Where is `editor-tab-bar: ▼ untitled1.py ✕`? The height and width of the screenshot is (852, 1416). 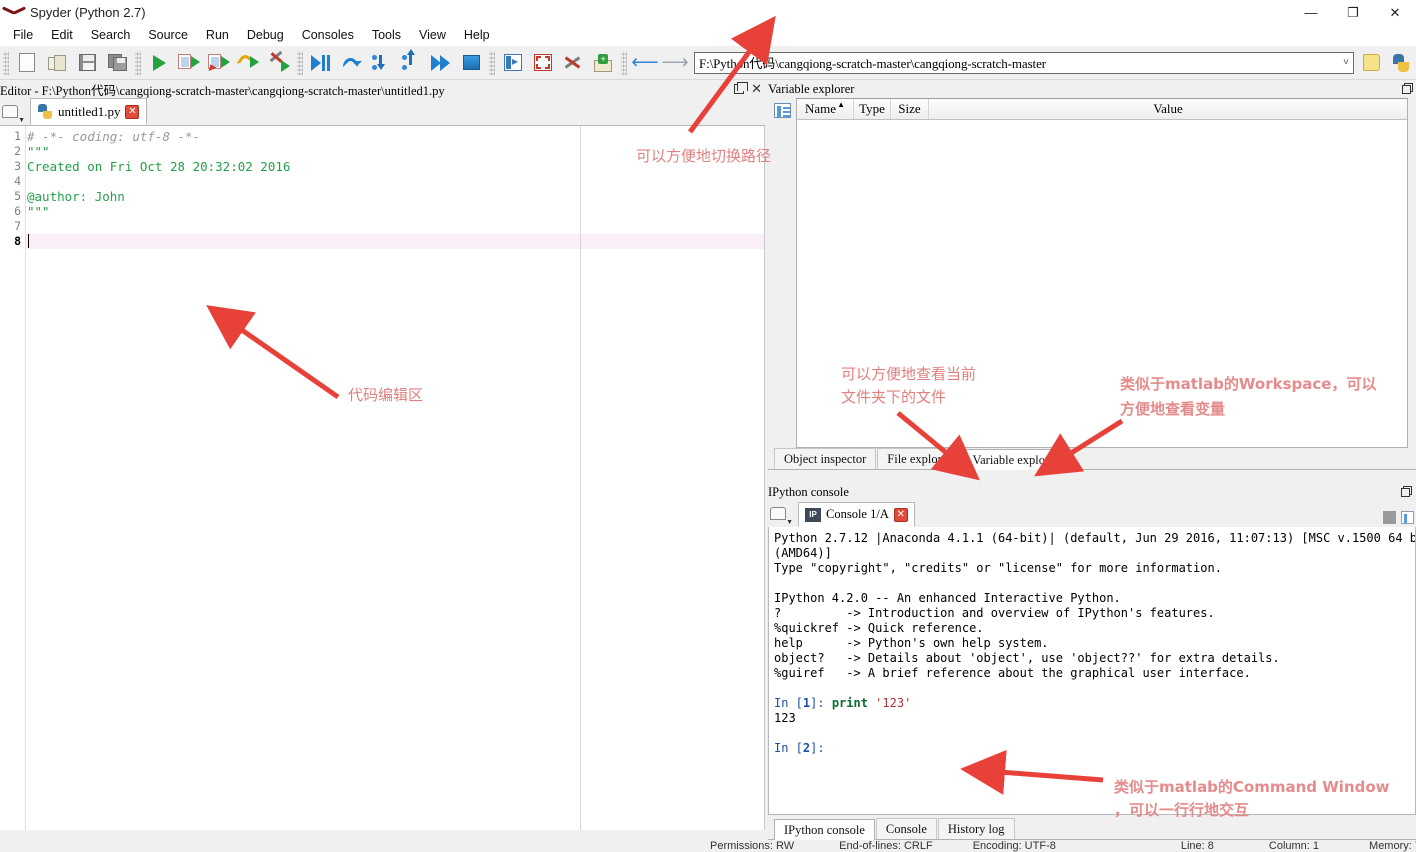 editor-tab-bar: ▼ untitled1.py ✕ is located at coordinates (382, 112).